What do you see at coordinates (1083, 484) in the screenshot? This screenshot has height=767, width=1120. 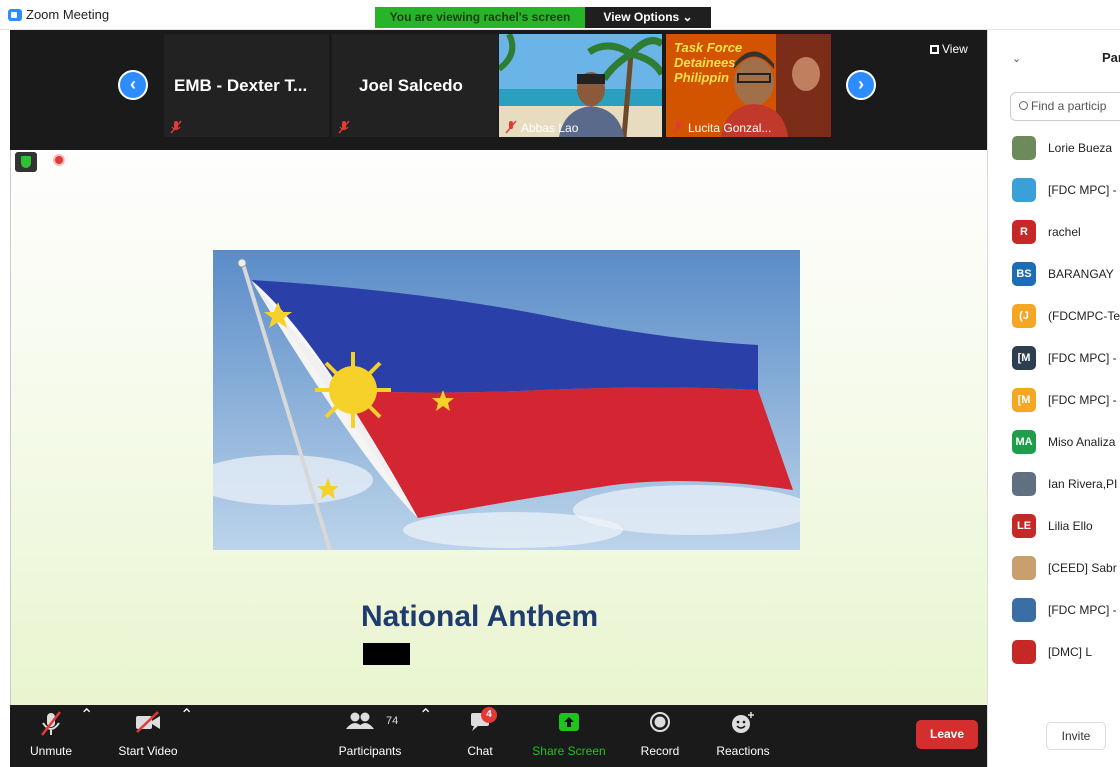 I see `participant-name: Ian Rivera,PI` at bounding box center [1083, 484].